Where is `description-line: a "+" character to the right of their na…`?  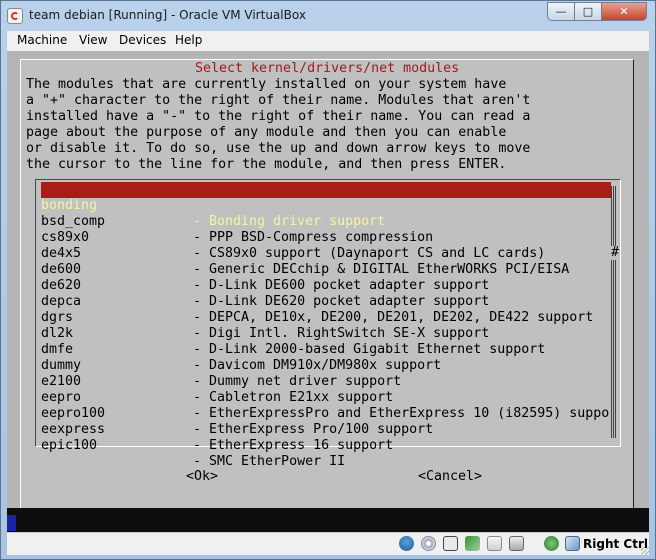 description-line: a "+" character to the right of their na… is located at coordinates (278, 100).